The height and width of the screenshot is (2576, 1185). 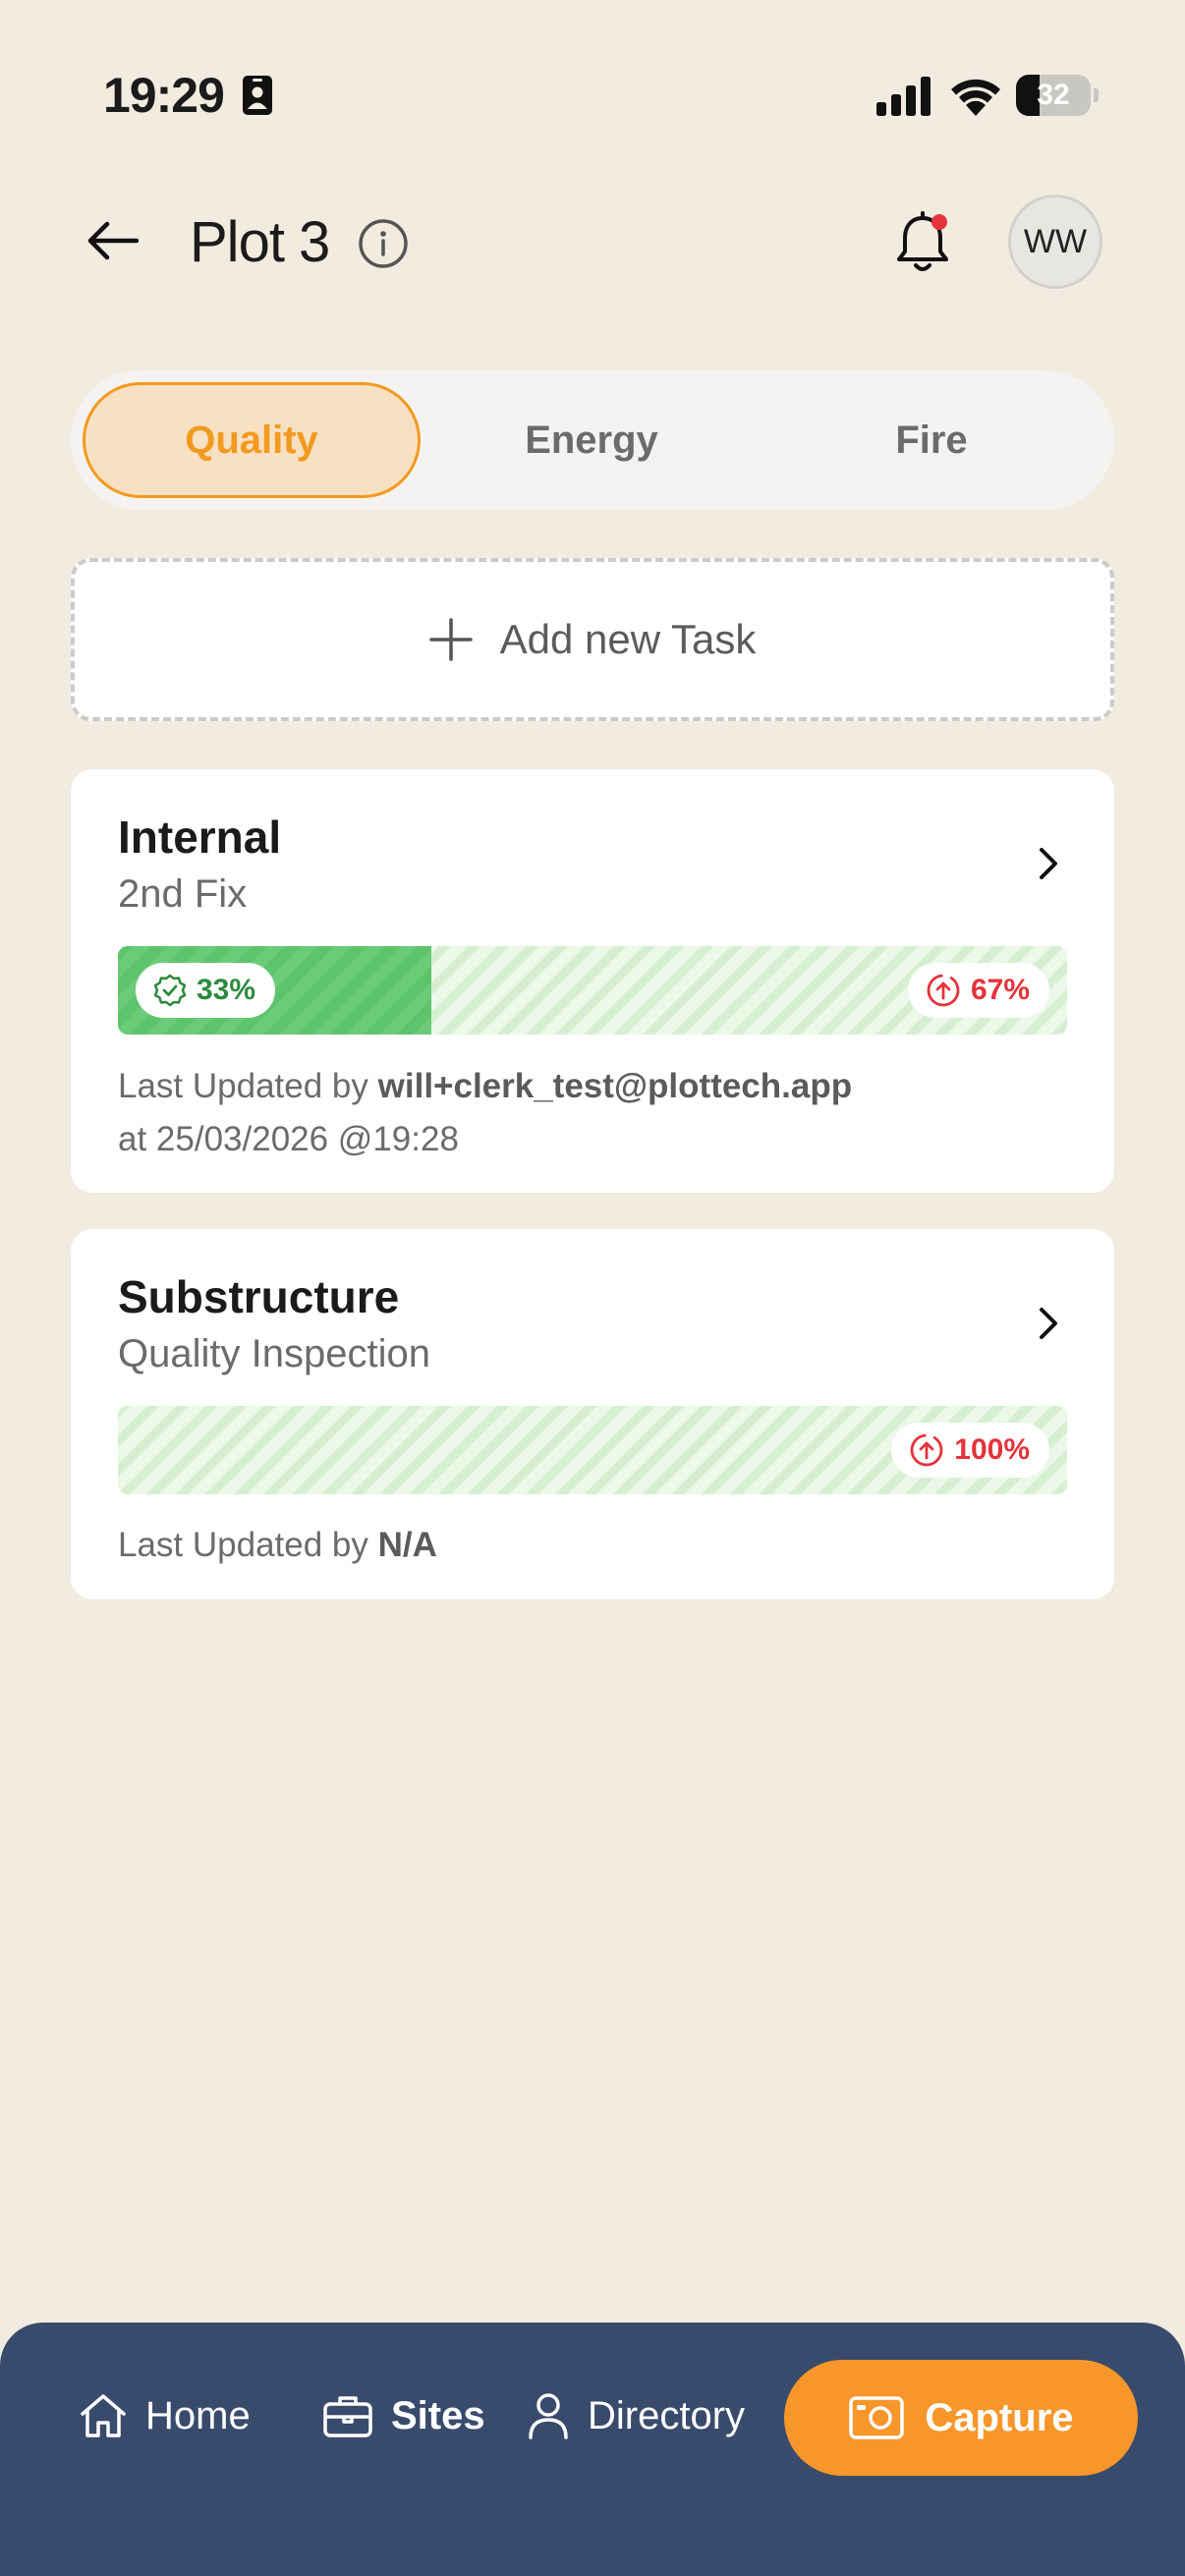 What do you see at coordinates (877, 2417) in the screenshot?
I see `camera-icon` at bounding box center [877, 2417].